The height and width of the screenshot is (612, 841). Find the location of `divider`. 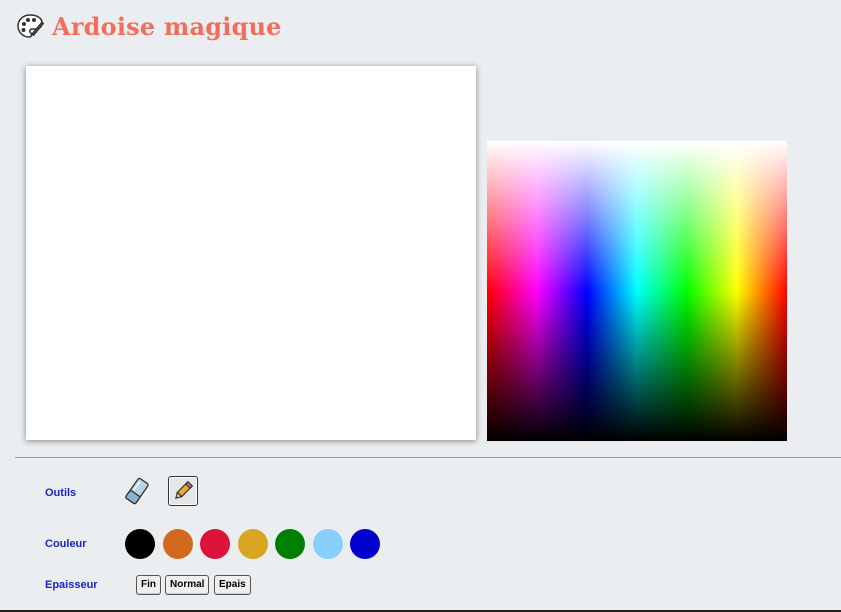

divider is located at coordinates (428, 457).